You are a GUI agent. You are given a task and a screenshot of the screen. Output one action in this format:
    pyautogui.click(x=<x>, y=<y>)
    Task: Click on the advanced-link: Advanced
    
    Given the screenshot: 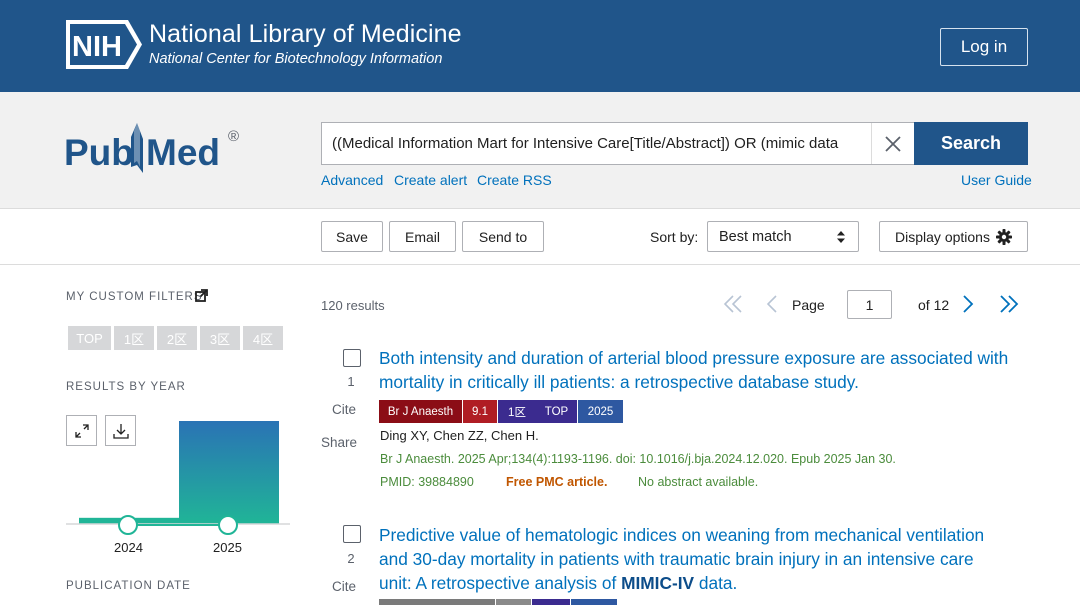 What is the action you would take?
    pyautogui.click(x=352, y=180)
    